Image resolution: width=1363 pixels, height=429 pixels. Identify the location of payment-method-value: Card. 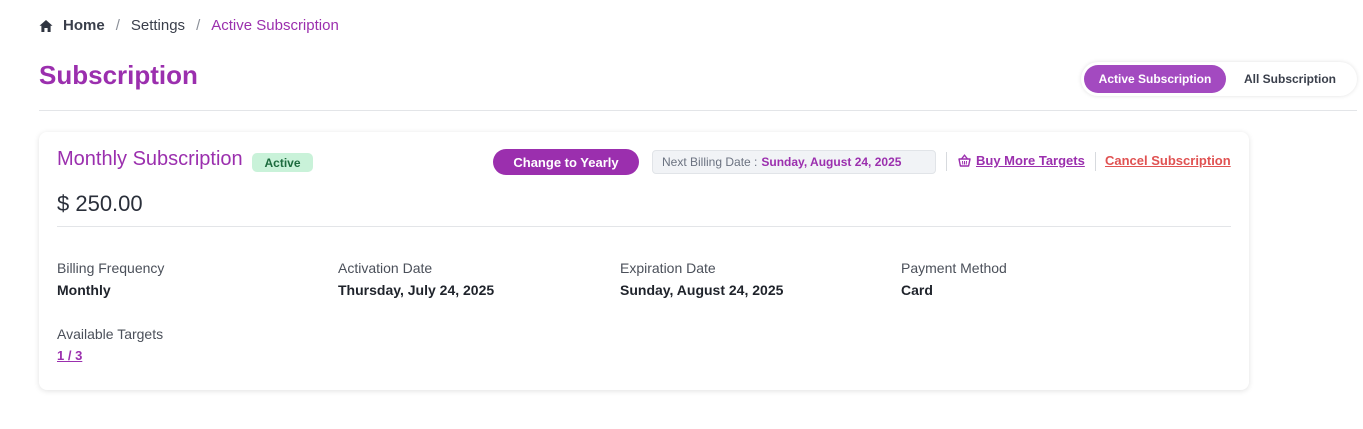
(917, 290).